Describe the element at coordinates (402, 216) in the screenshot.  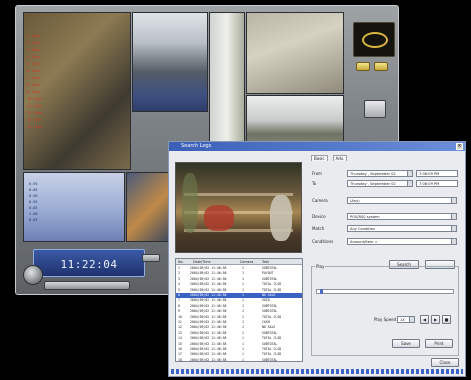
I see `field-device-input: POS/RS0 system` at that location.